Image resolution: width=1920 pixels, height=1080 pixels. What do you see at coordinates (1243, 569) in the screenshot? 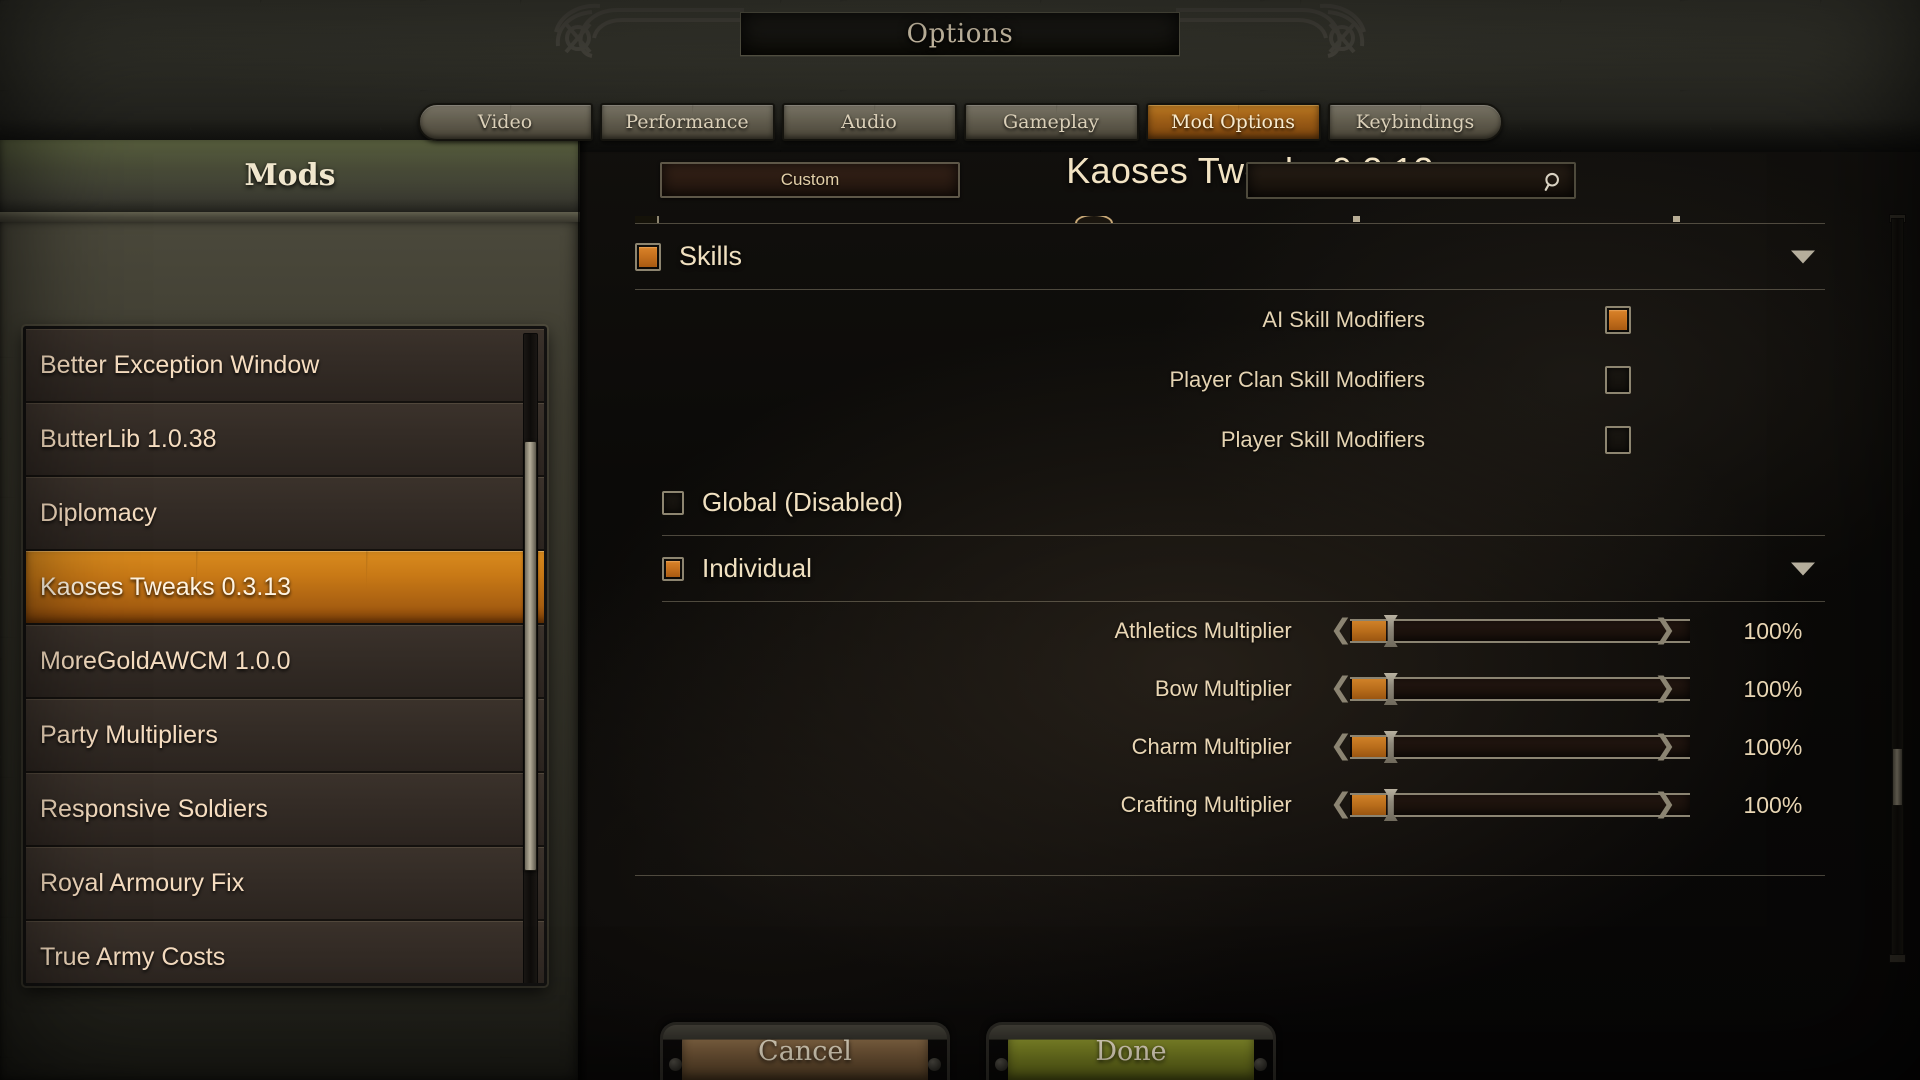
I see `group-individual: Individual` at bounding box center [1243, 569].